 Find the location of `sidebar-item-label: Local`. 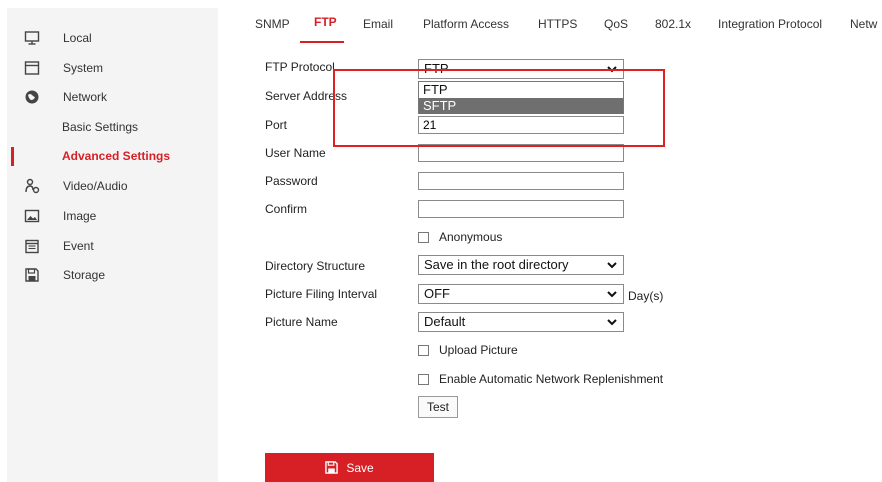

sidebar-item-label: Local is located at coordinates (77, 38).